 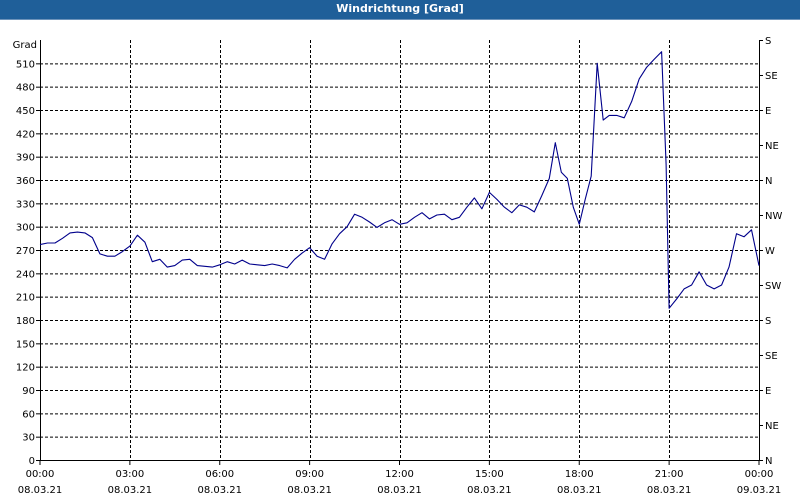 I want to click on y-tick-label: 270, so click(x=25, y=251).